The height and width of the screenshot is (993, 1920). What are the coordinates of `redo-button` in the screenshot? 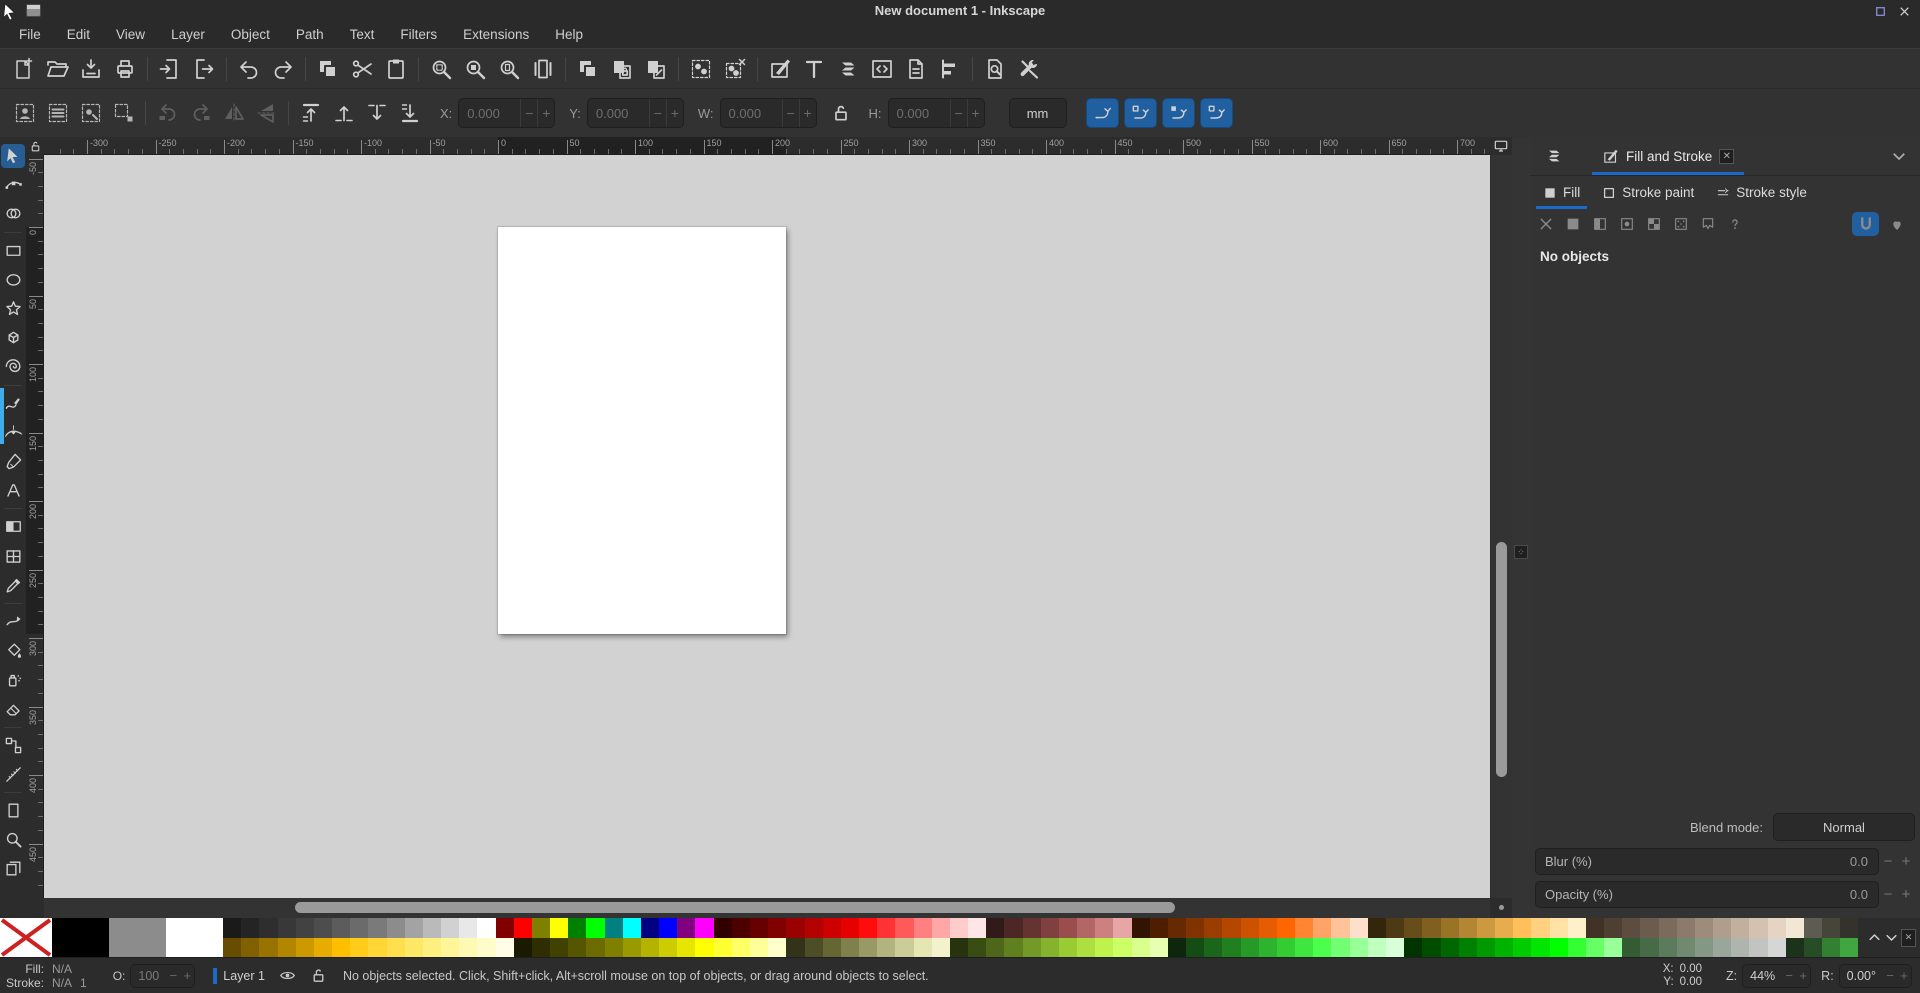 It's located at (283, 69).